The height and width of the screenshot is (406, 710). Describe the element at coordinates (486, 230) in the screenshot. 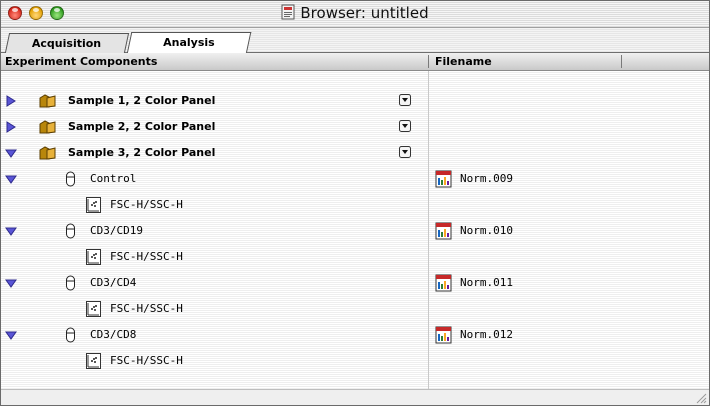

I see `filename-label: Norm.010` at that location.